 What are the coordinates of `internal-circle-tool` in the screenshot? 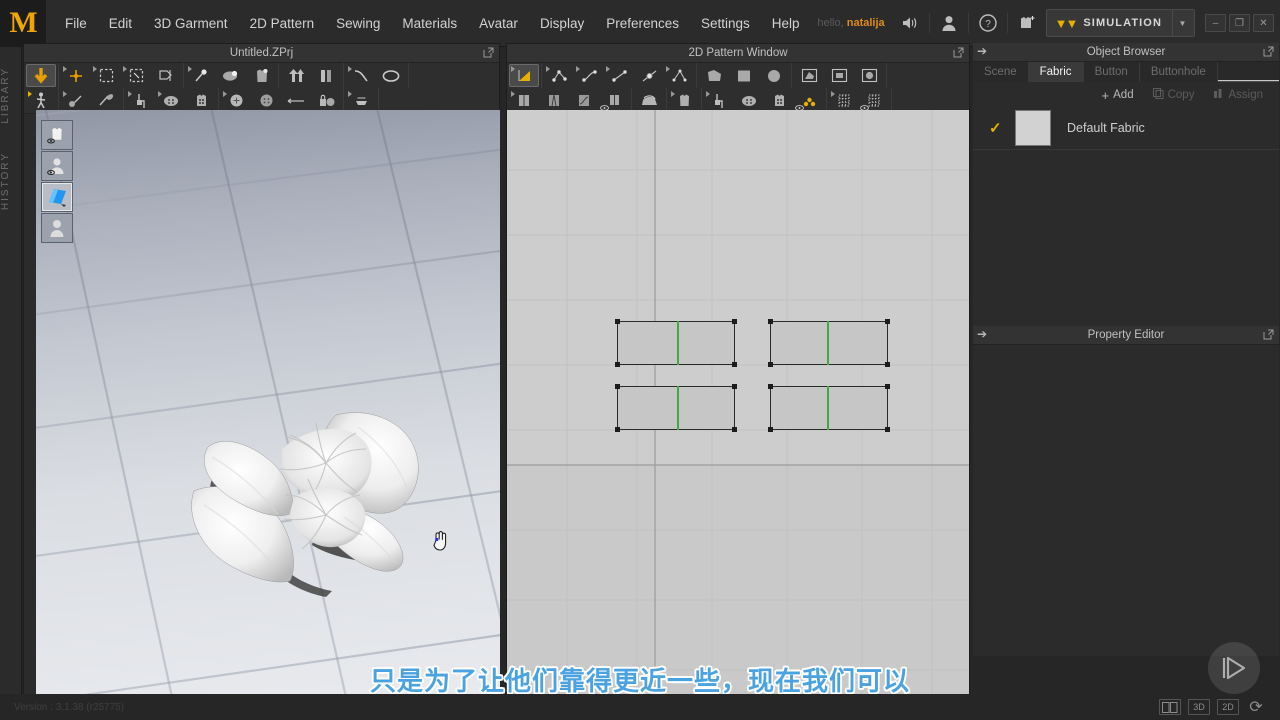 It's located at (869, 75).